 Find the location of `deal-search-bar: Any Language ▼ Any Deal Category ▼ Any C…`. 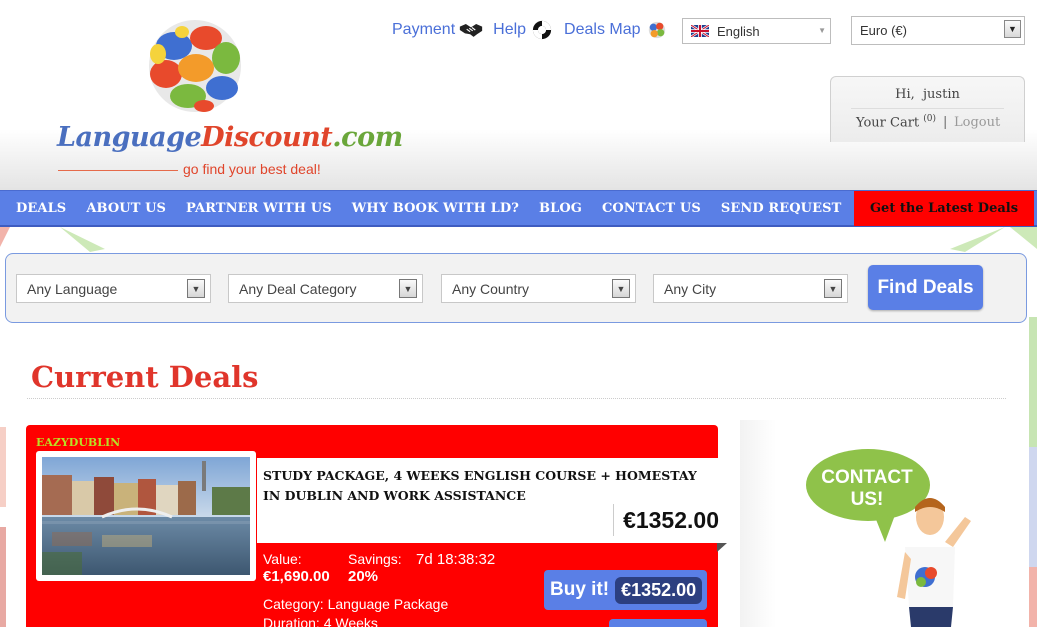

deal-search-bar: Any Language ▼ Any Deal Category ▼ Any C… is located at coordinates (516, 288).